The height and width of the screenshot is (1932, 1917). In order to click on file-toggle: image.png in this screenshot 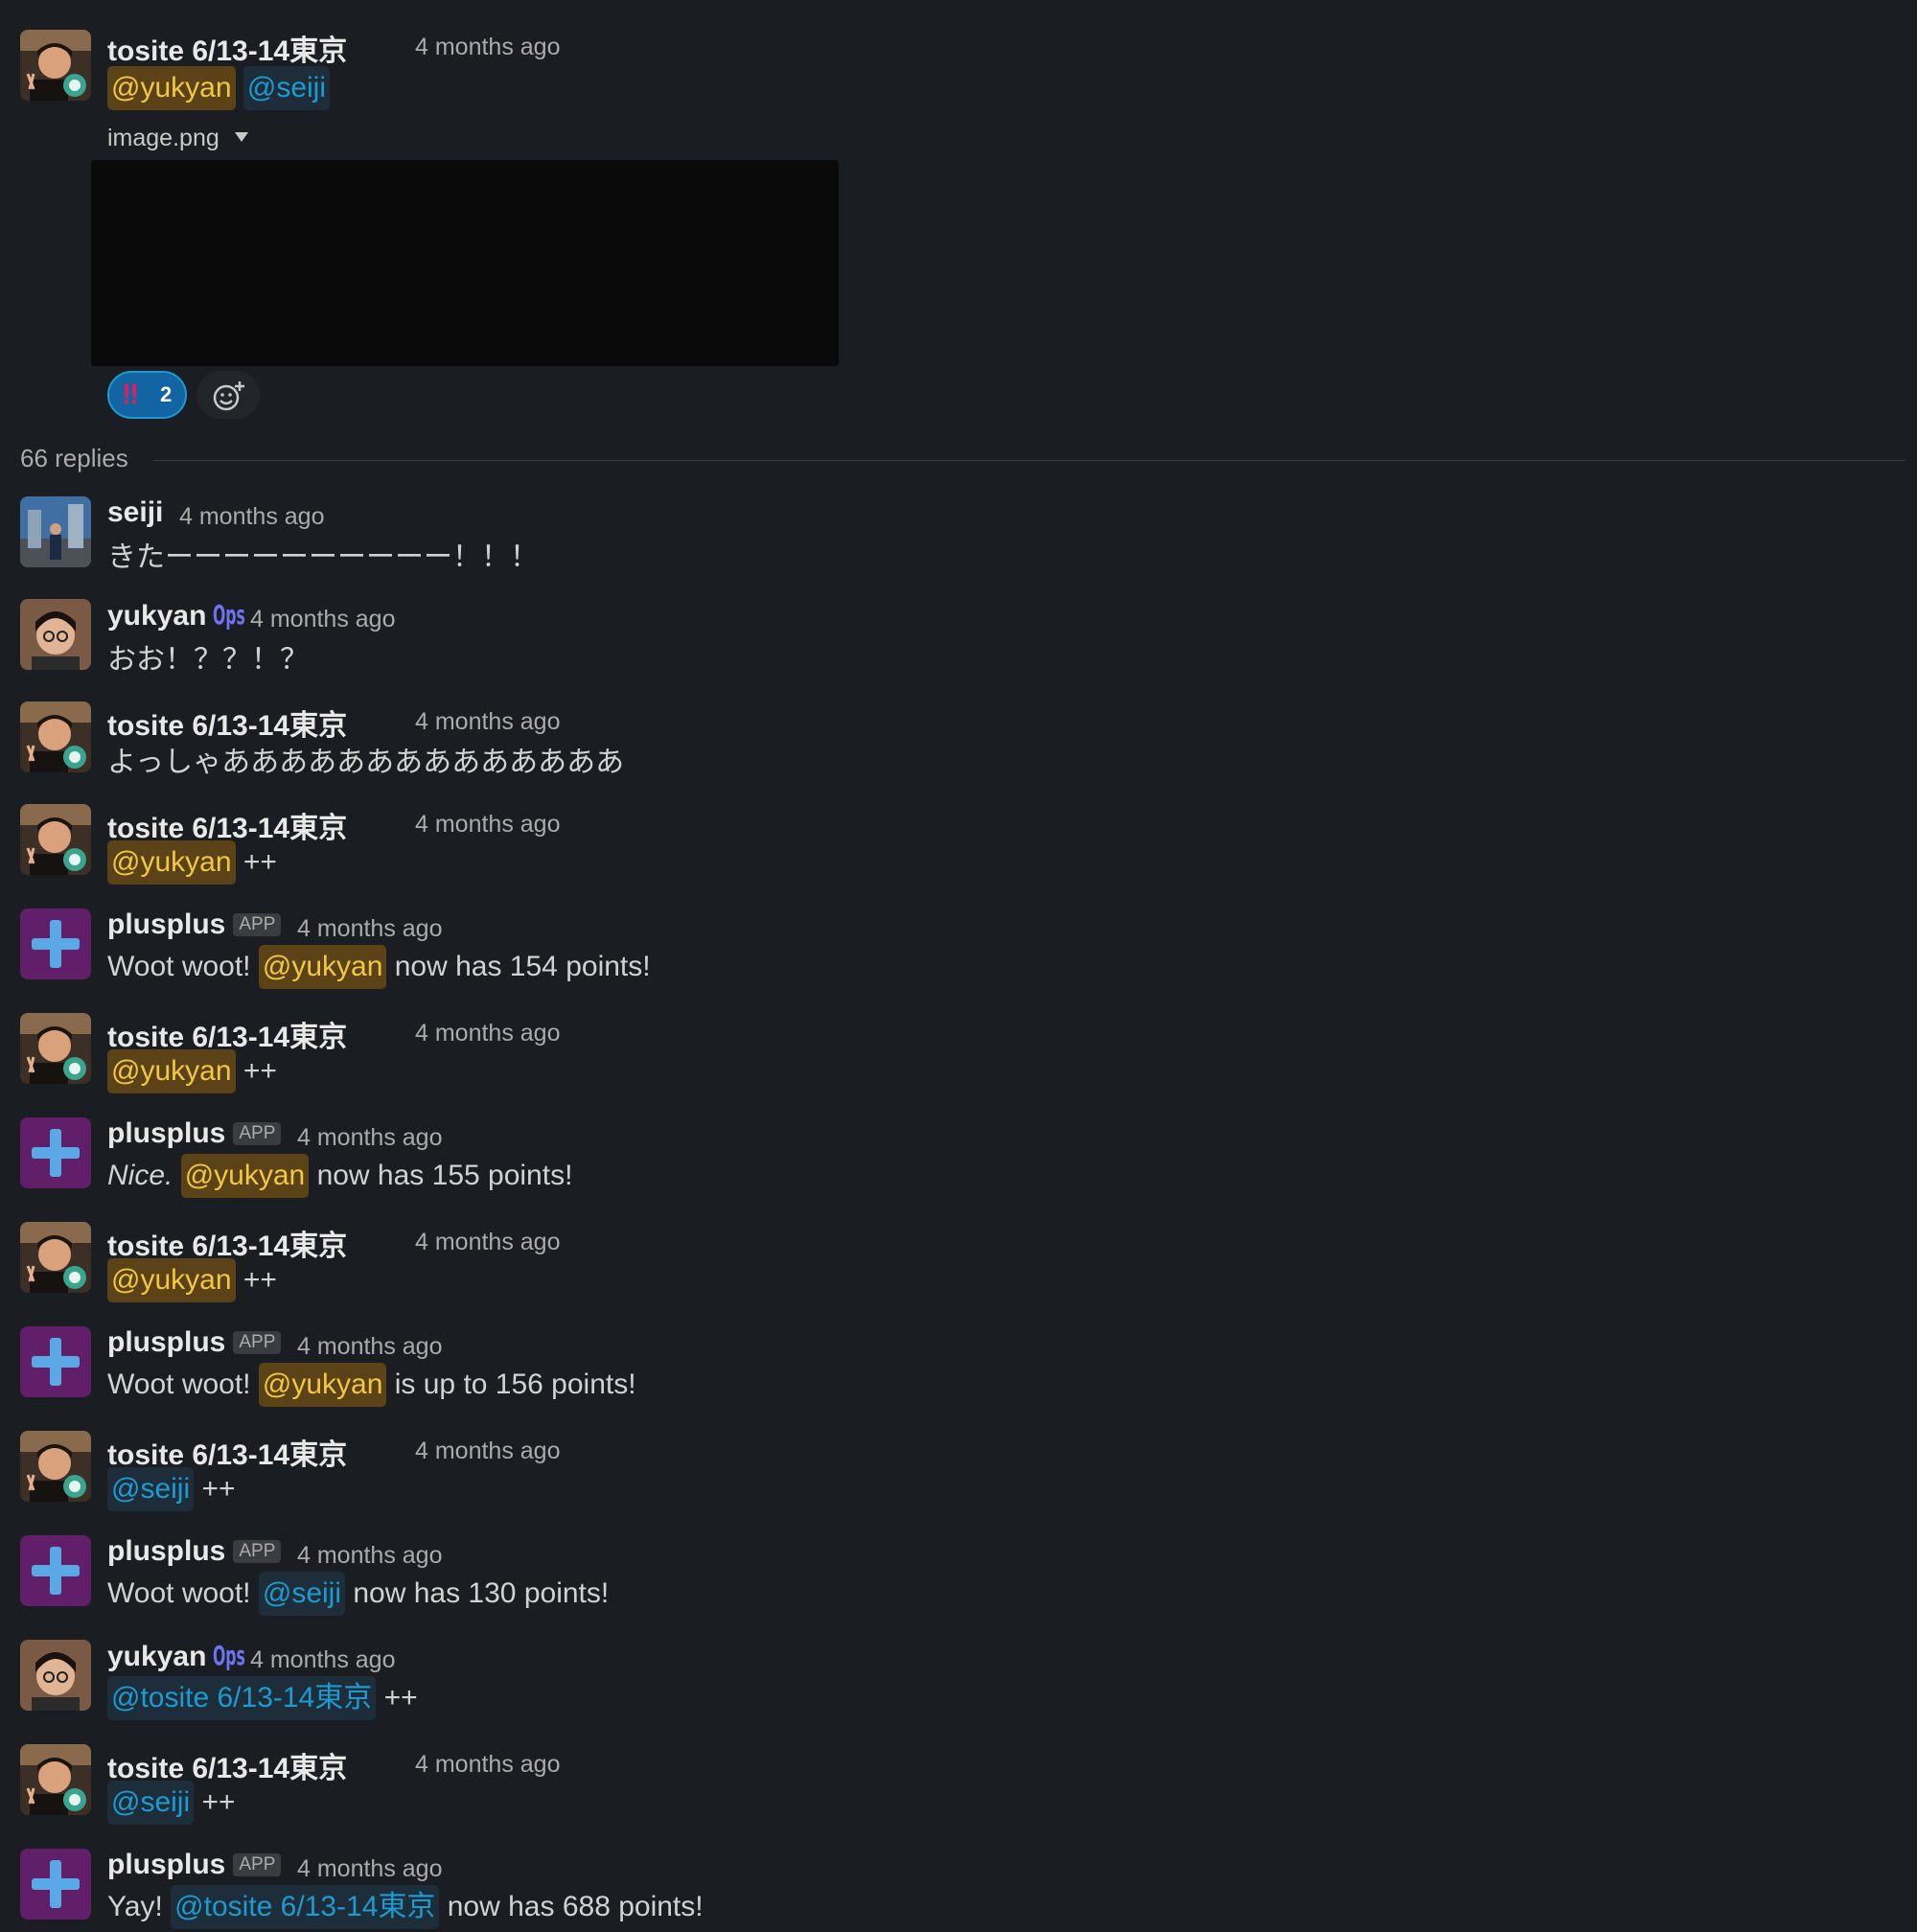, I will do `click(177, 138)`.